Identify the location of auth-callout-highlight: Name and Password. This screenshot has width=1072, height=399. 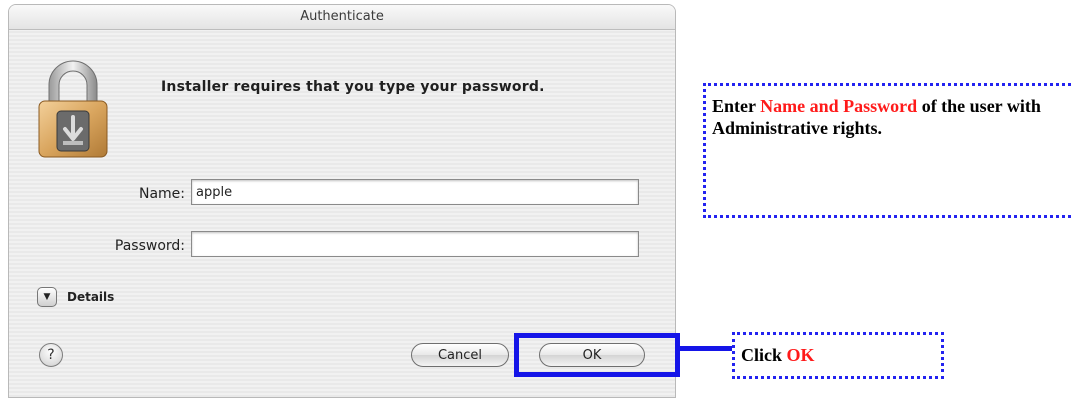
(839, 106).